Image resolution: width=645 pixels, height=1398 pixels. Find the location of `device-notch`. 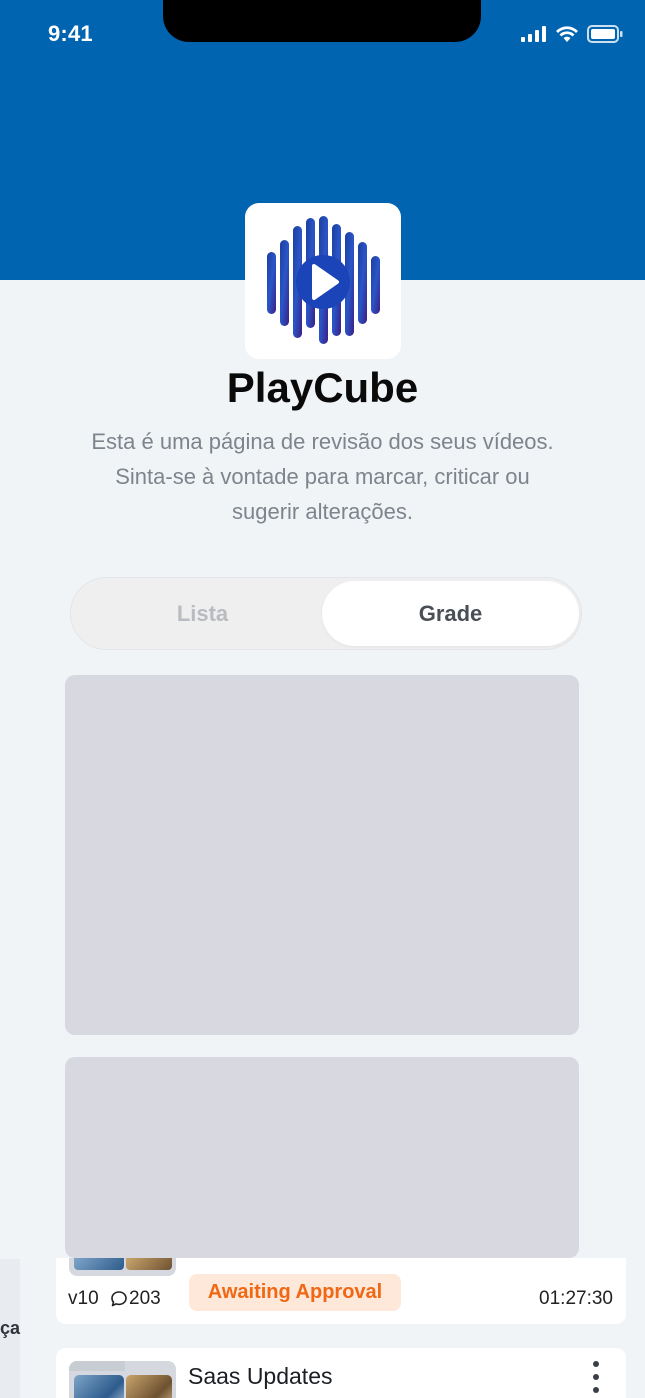

device-notch is located at coordinates (322, 21).